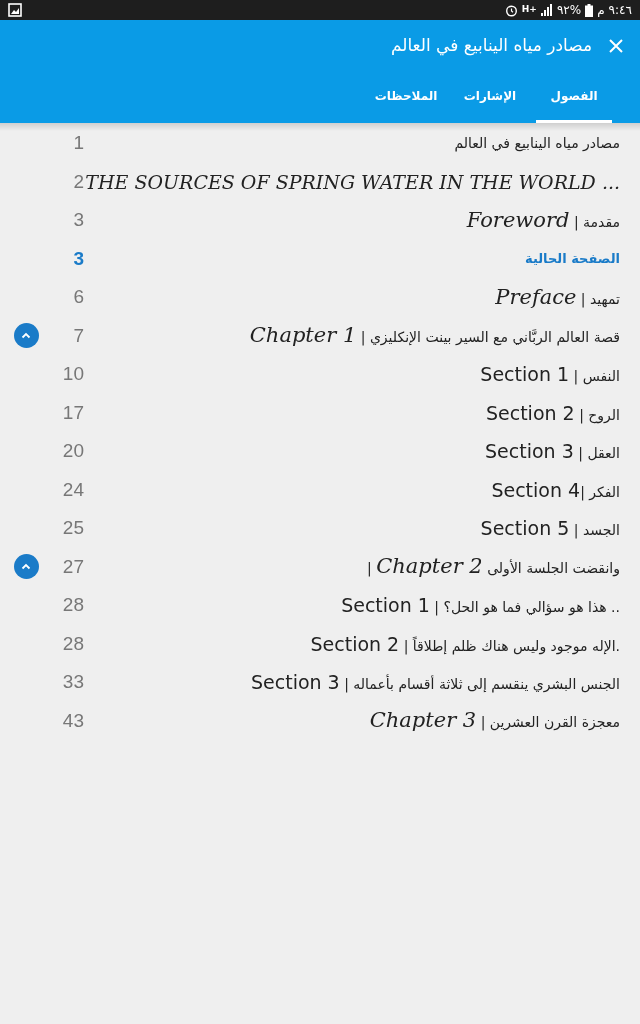 The height and width of the screenshot is (1024, 640). What do you see at coordinates (569, 10) in the screenshot?
I see `battery-percent: ٩٢%` at bounding box center [569, 10].